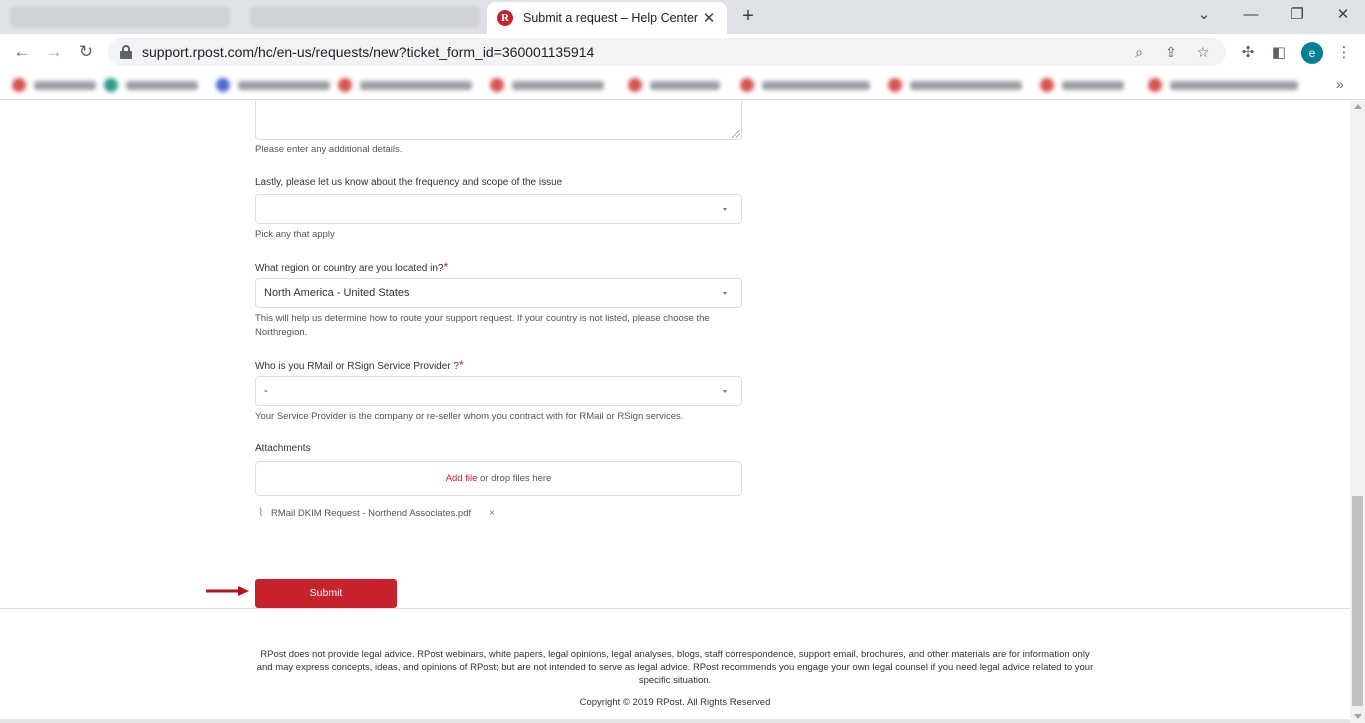 This screenshot has width=1365, height=723. What do you see at coordinates (1357, 412) in the screenshot?
I see `vertical-scrollbar` at bounding box center [1357, 412].